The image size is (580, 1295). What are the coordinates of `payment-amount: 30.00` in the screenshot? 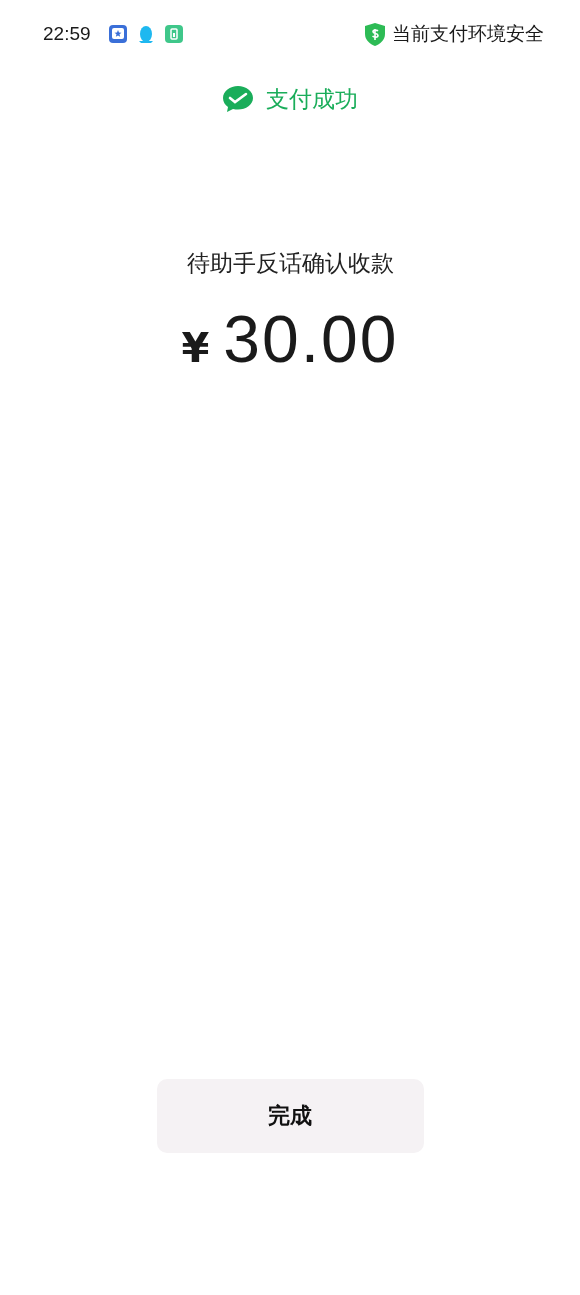 It's located at (311, 339).